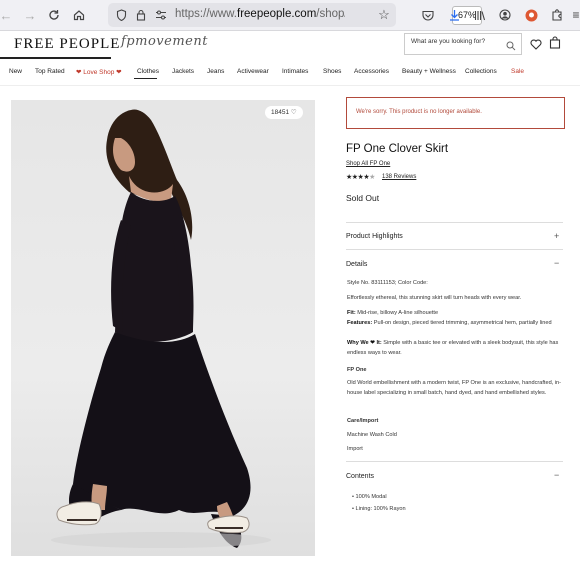 The height and width of the screenshot is (580, 580). I want to click on bookmark-star-icon: ☆, so click(384, 15).